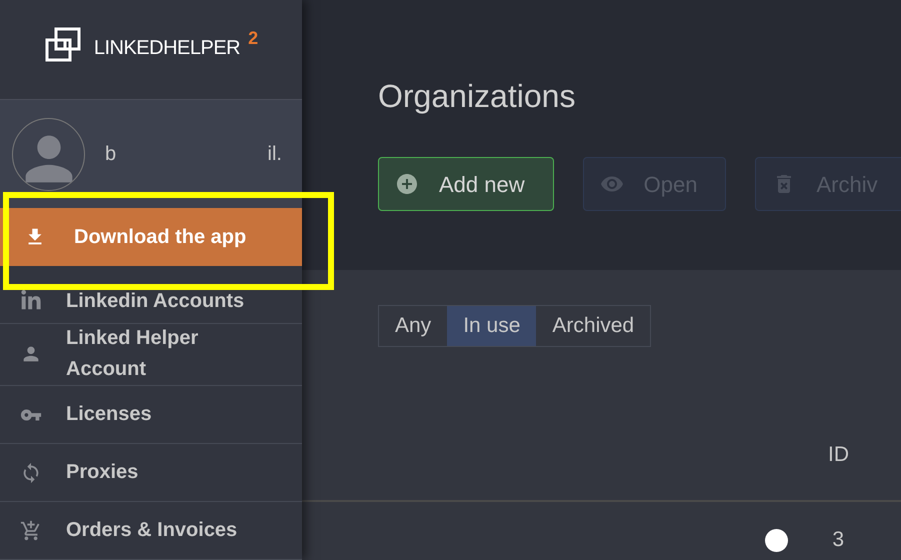 This screenshot has width=901, height=560. Describe the element at coordinates (48, 154) in the screenshot. I see `avatar-icon` at that location.